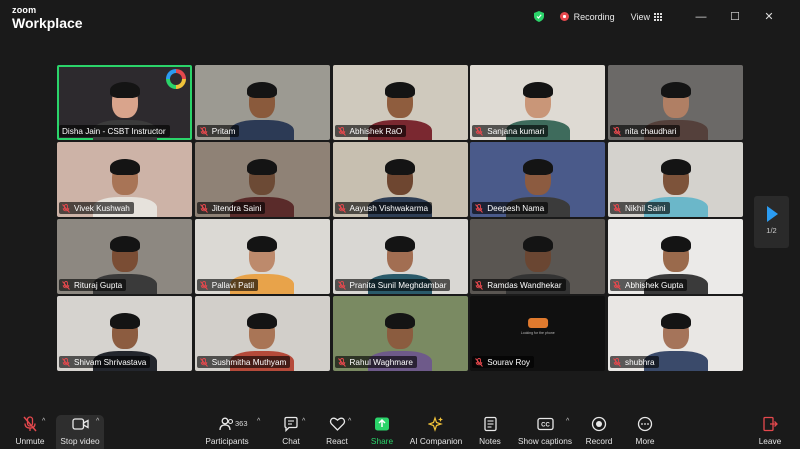  Describe the element at coordinates (337, 427) in the screenshot. I see `react-button: React` at that location.